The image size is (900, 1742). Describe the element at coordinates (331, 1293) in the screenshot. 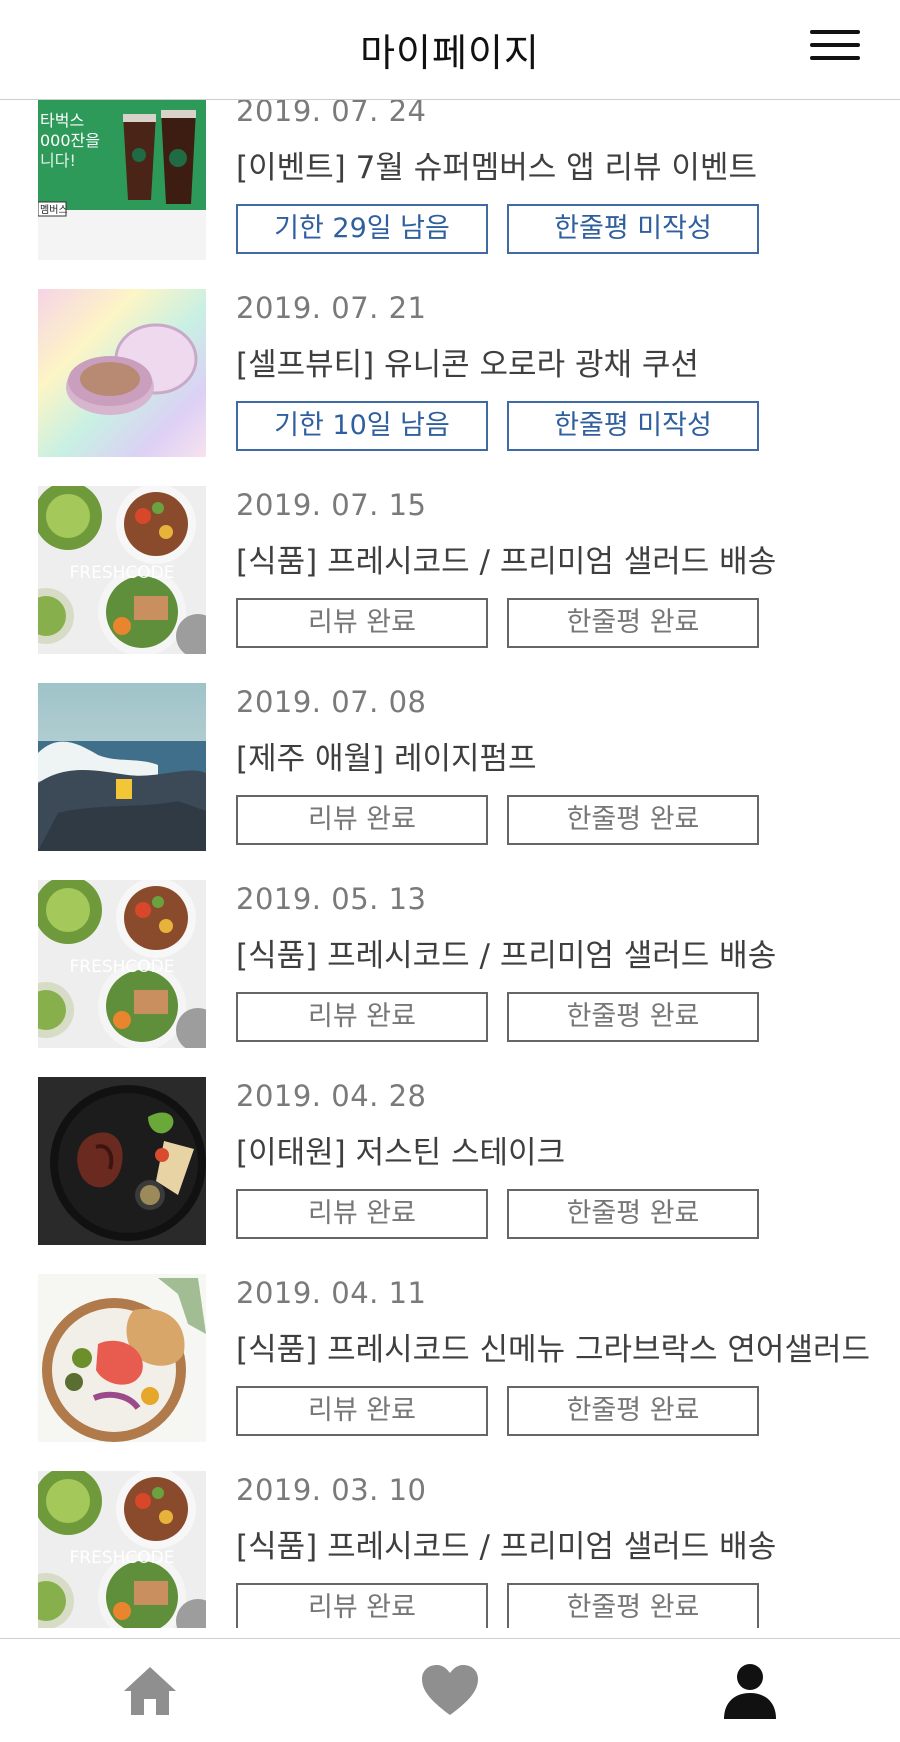

I see `campaign-date: 2019. 04. 11` at that location.